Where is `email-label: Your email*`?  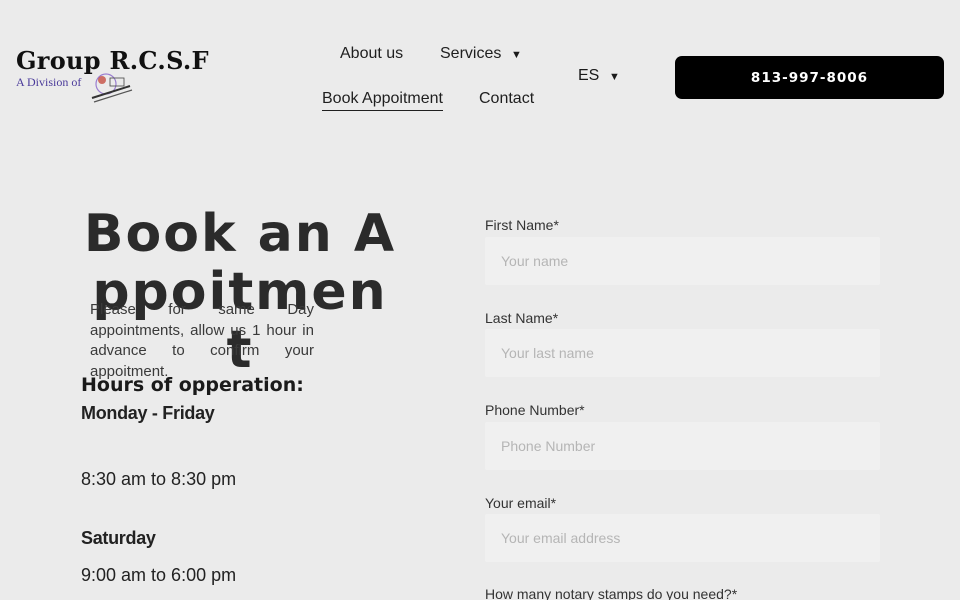 email-label: Your email* is located at coordinates (521, 503).